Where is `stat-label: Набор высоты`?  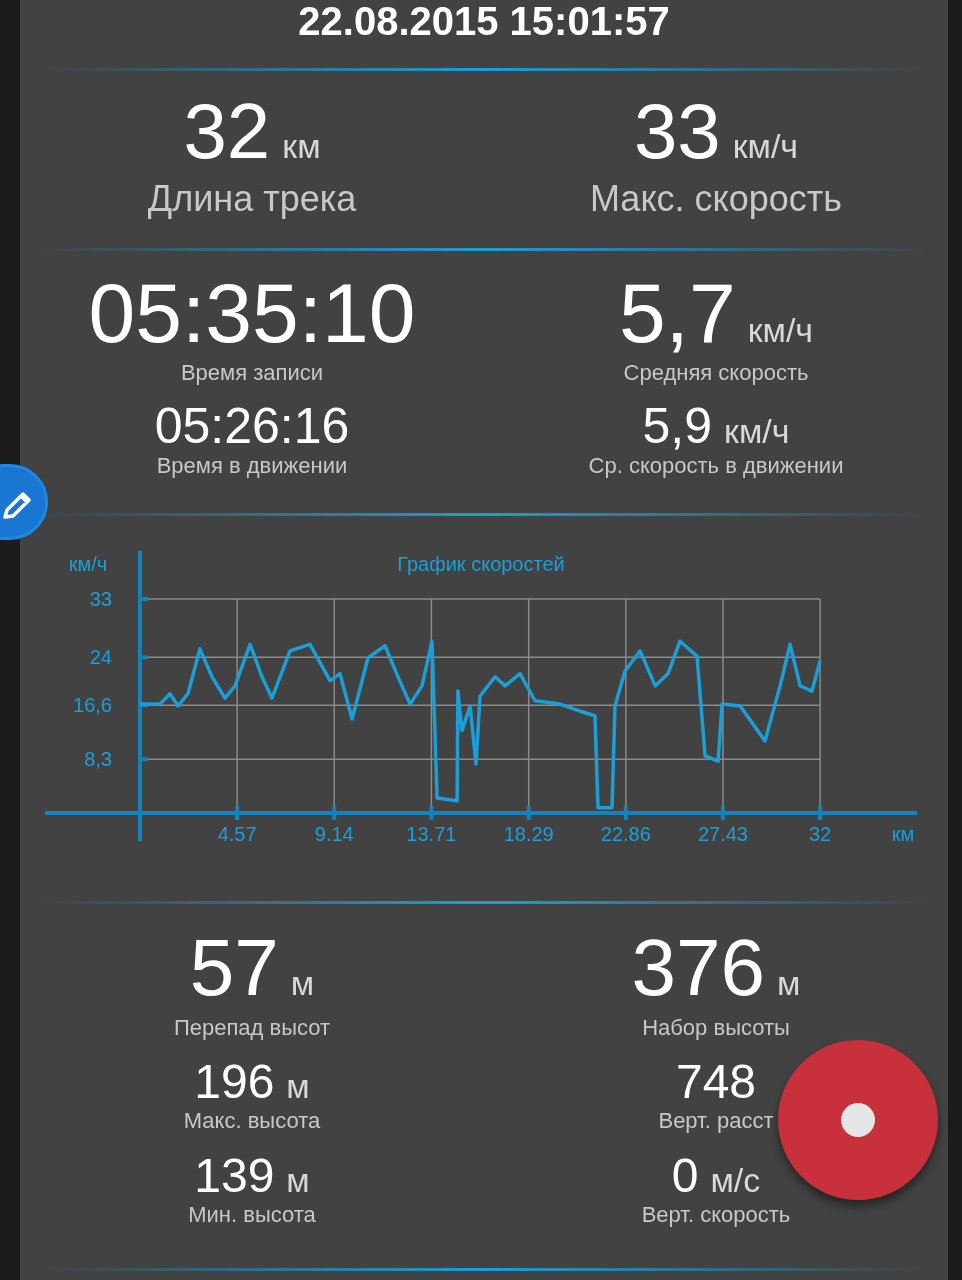 stat-label: Набор высоты is located at coordinates (716, 1028).